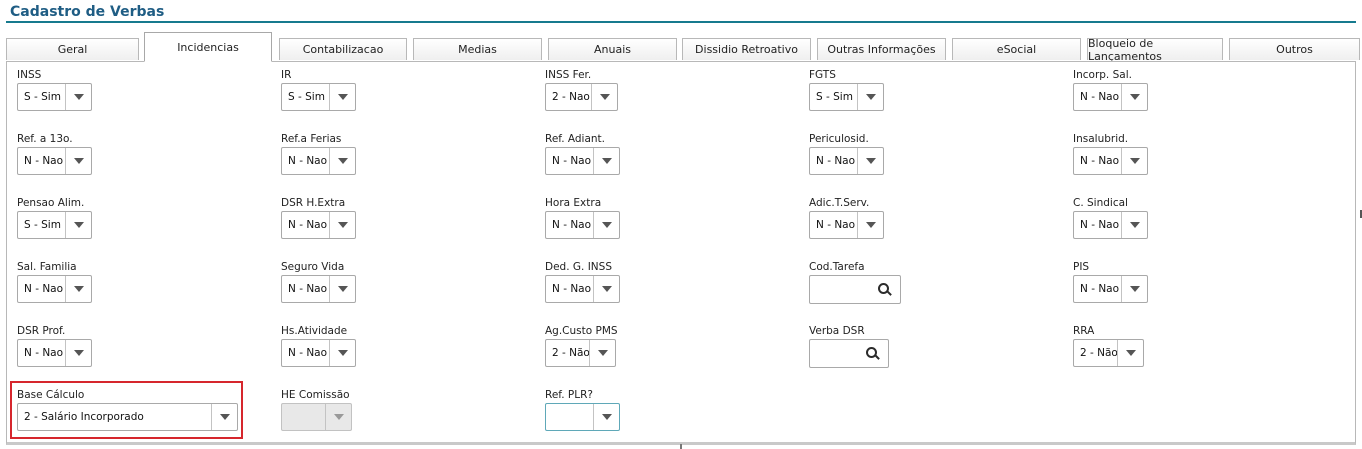 The width and height of the screenshot is (1362, 449). I want to click on hora-extra-select: N - Nao, so click(582, 225).